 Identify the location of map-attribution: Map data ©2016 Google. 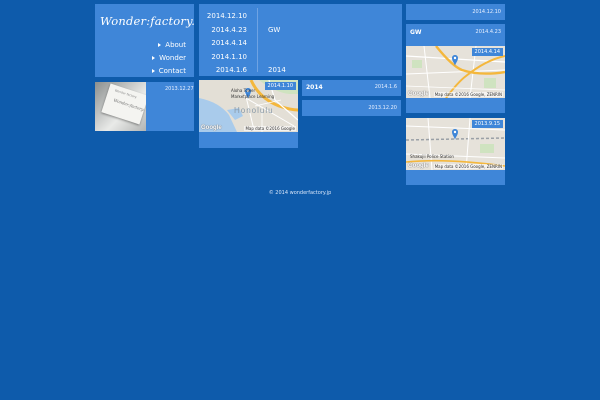
(270, 128).